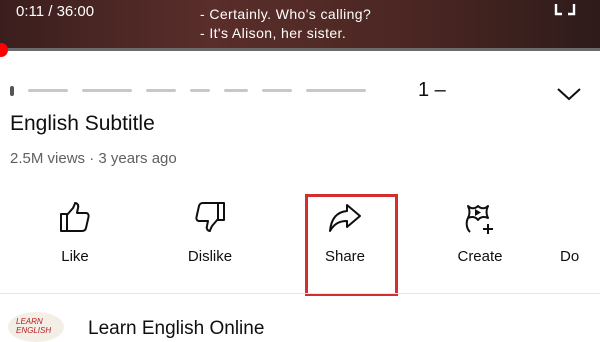 The image size is (600, 342). I want to click on progress-scrubber, so click(4, 50).